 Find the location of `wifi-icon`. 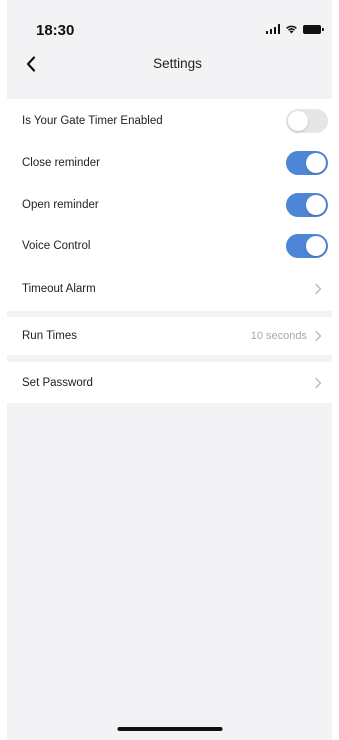

wifi-icon is located at coordinates (291, 29).